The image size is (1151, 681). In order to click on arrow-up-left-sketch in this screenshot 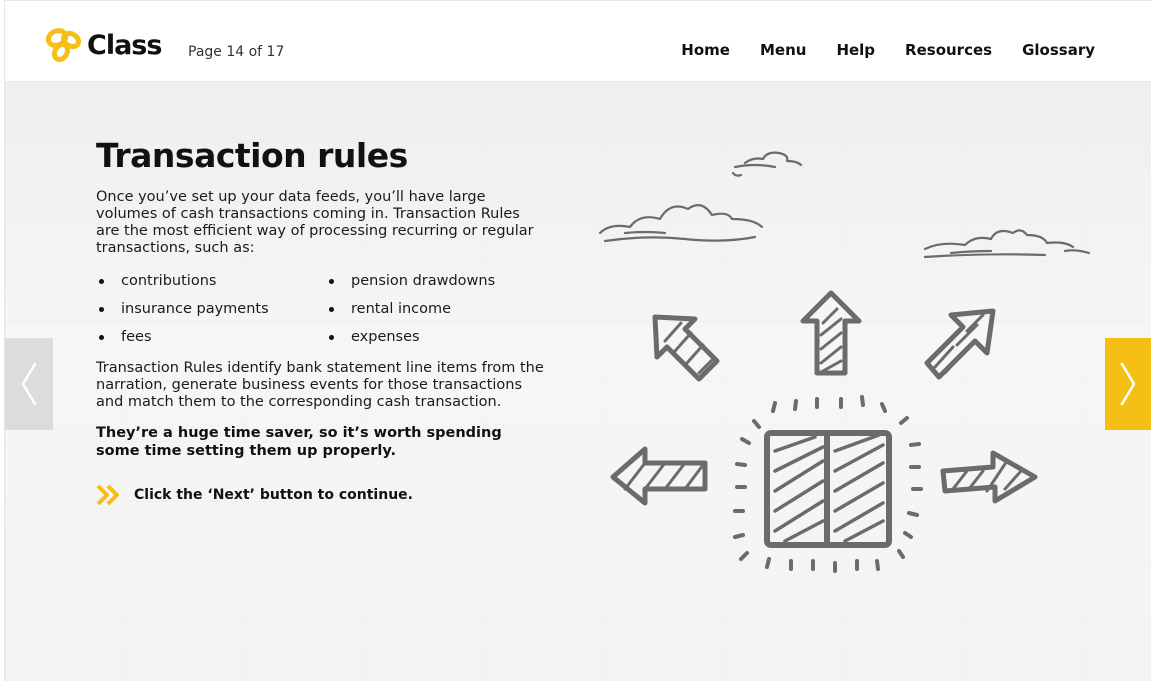, I will do `click(686, 348)`.